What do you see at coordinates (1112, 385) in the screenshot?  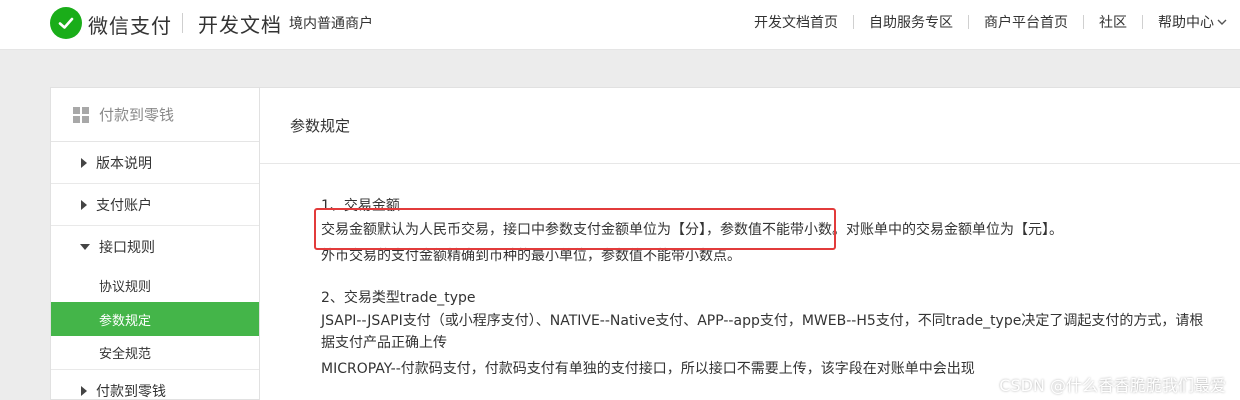 I see `csdn-watermark: CSDN @什么香香脆脆我们最爱` at bounding box center [1112, 385].